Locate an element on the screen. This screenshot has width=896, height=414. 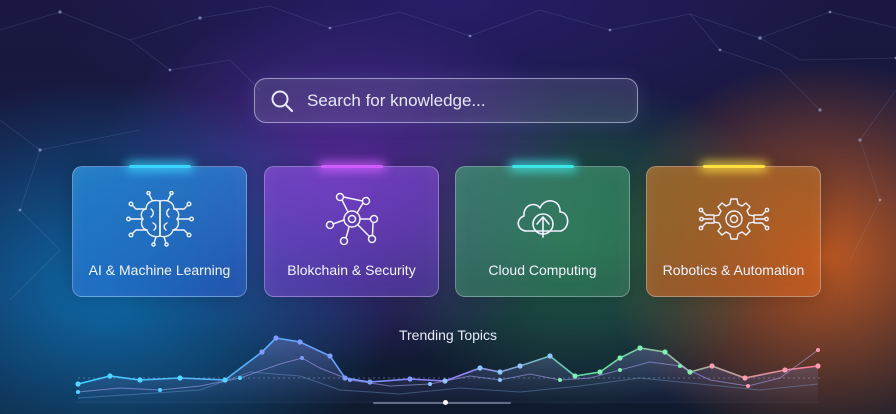
search-bar is located at coordinates (446, 100).